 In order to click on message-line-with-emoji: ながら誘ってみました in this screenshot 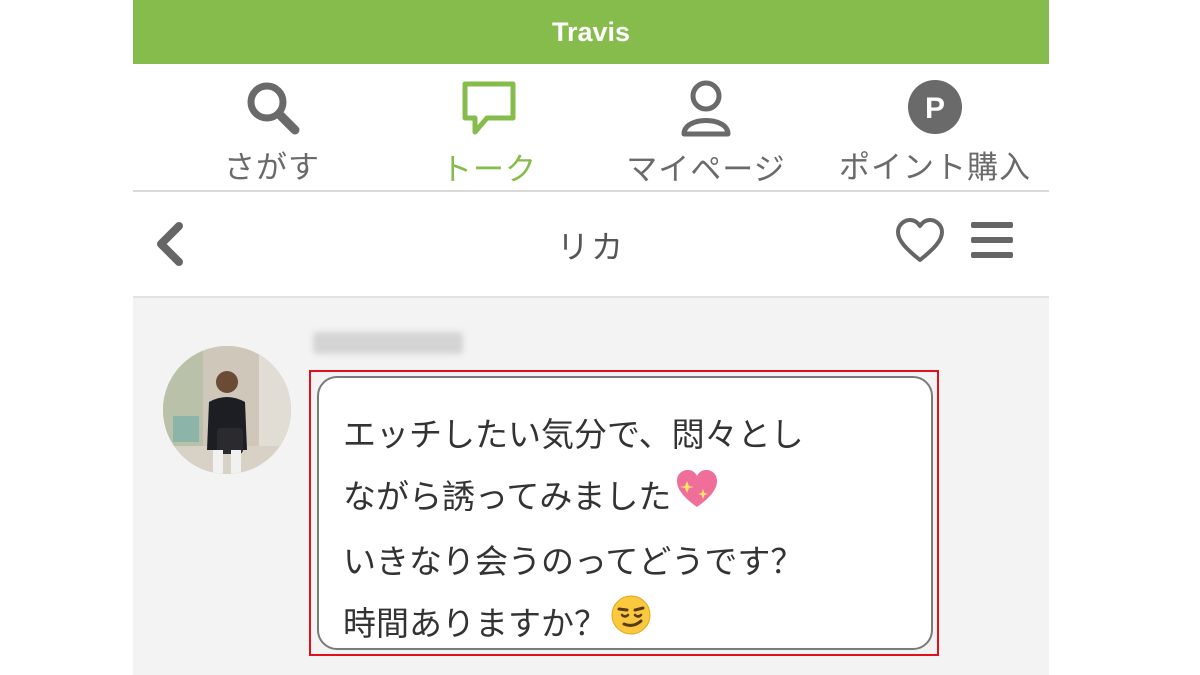, I will do `click(637, 498)`.